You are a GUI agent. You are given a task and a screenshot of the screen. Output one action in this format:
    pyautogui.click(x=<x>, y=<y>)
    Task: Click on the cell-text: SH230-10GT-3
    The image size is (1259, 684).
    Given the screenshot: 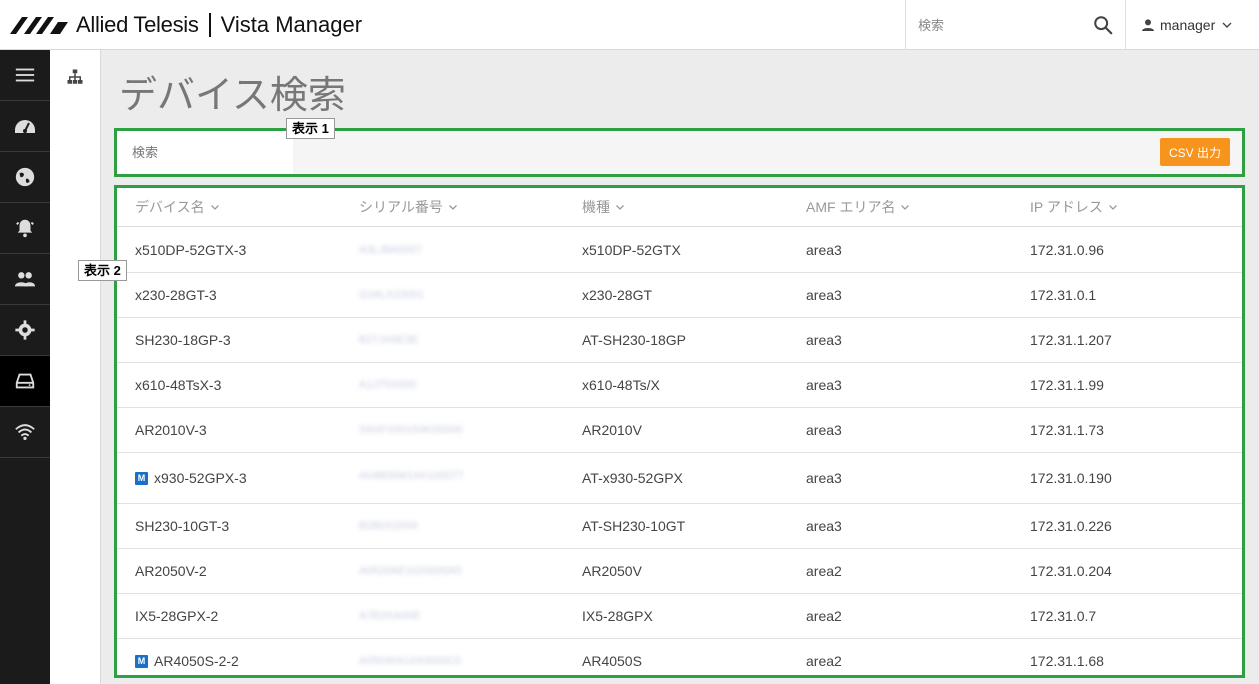 What is the action you would take?
    pyautogui.click(x=182, y=526)
    